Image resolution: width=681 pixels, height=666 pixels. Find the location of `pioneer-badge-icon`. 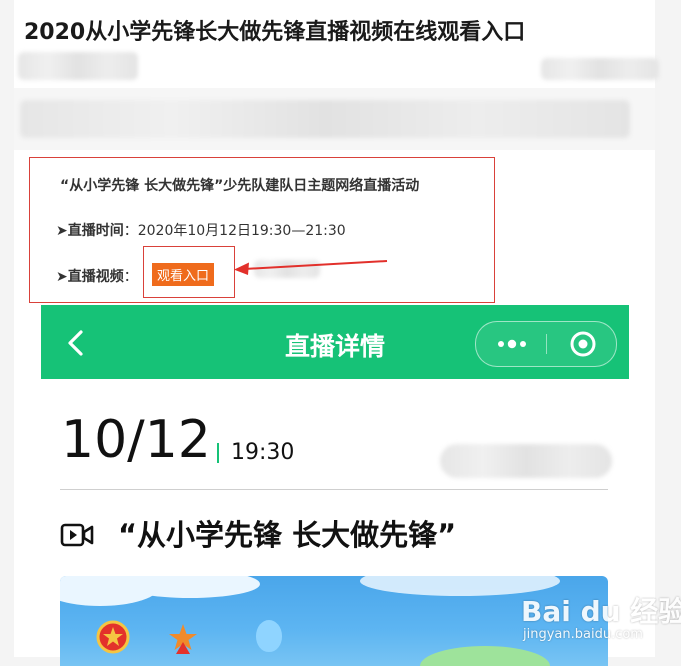

pioneer-badge-icon is located at coordinates (183, 639).